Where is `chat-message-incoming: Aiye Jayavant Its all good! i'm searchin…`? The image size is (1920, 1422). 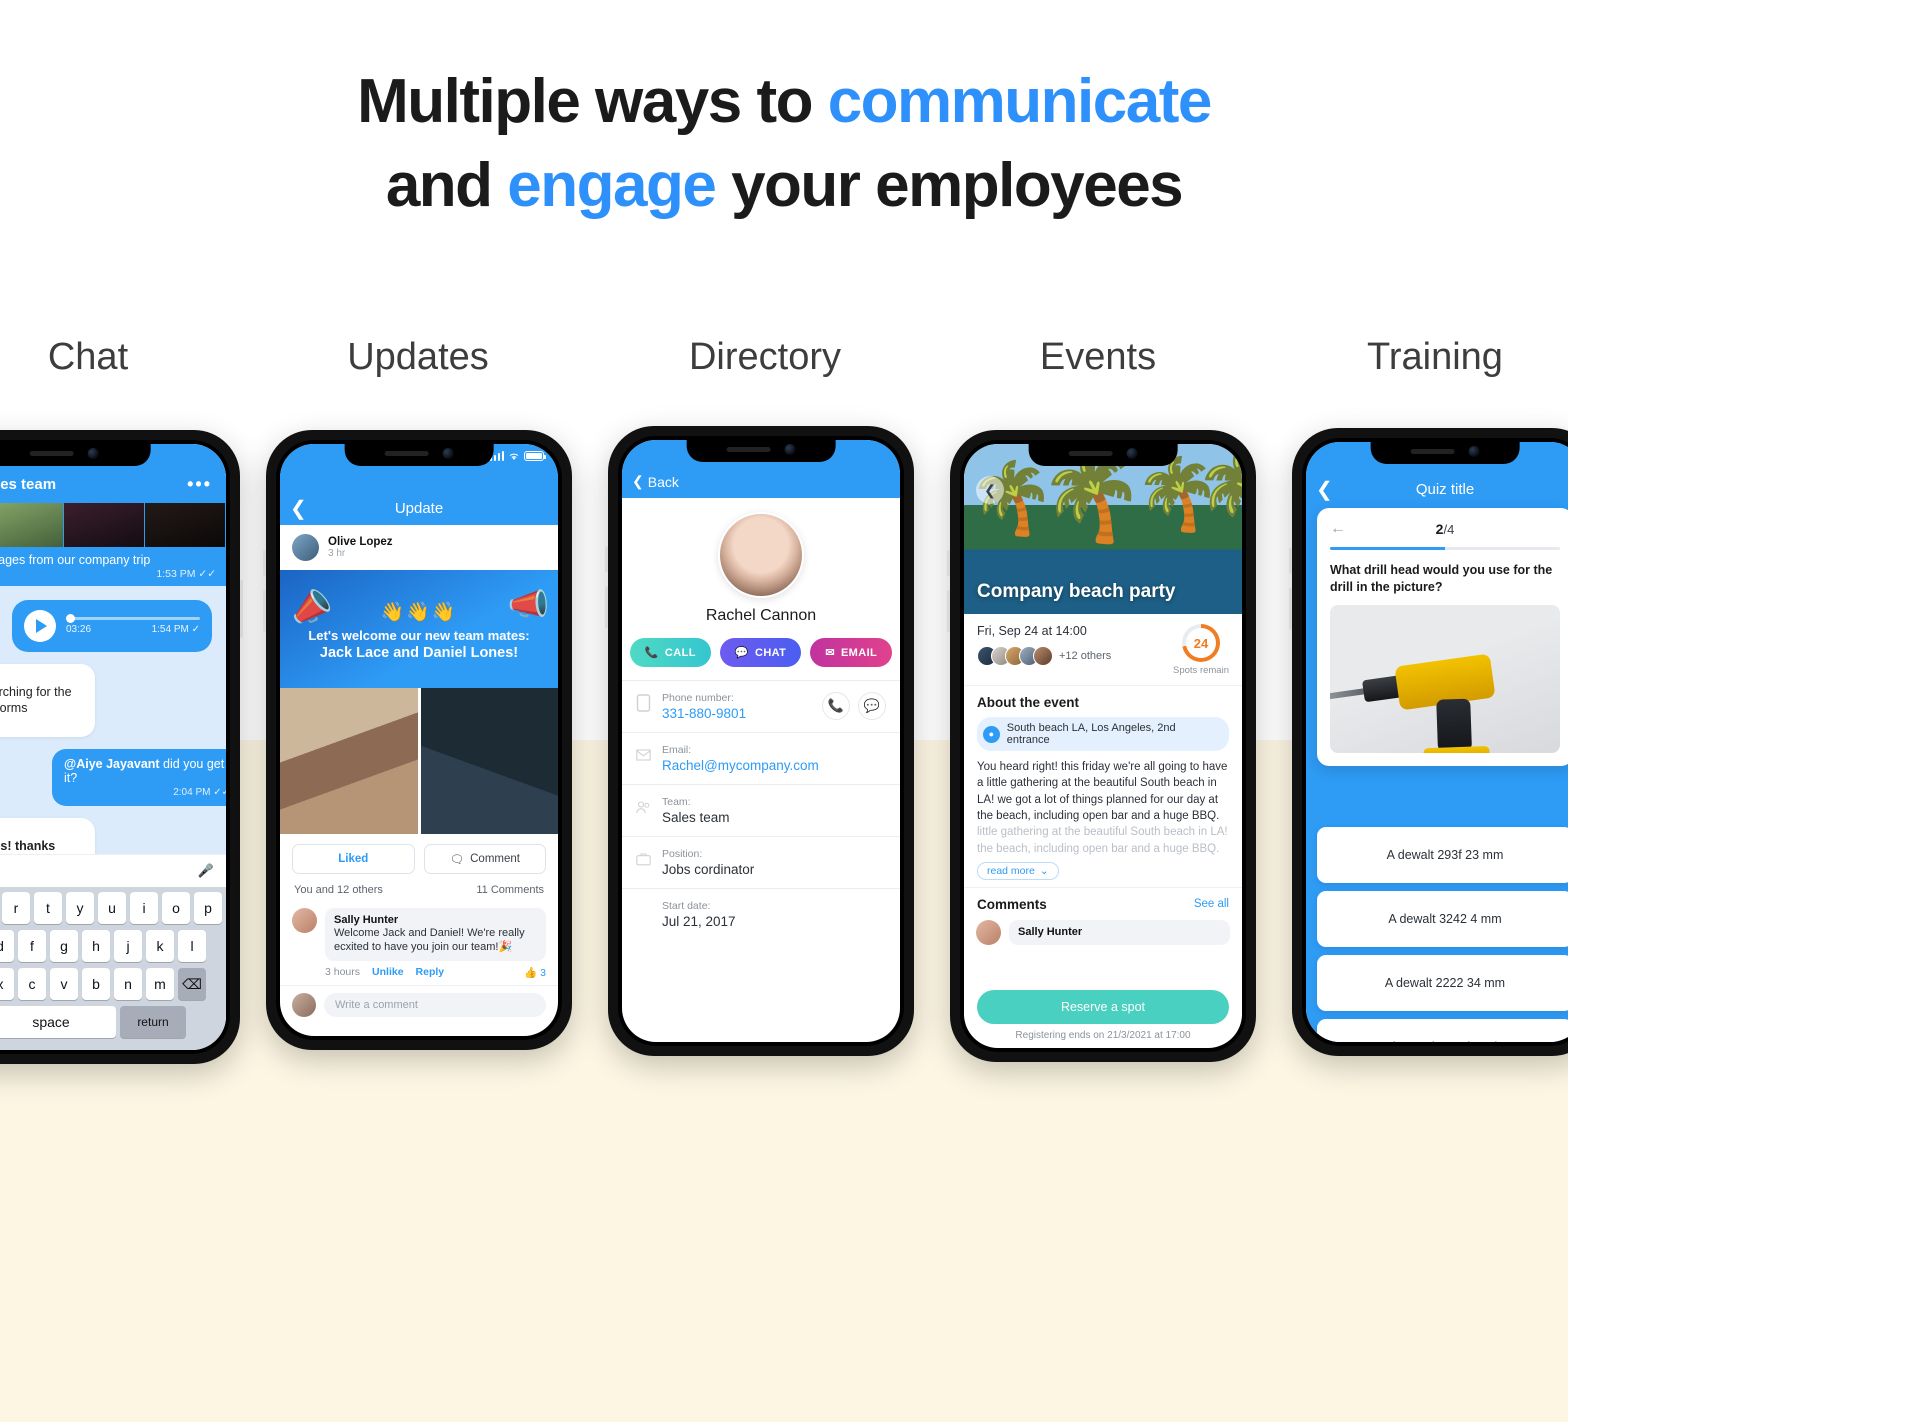 chat-message-incoming: Aiye Jayavant Its all good! i'm searchin… is located at coordinates (47, 701).